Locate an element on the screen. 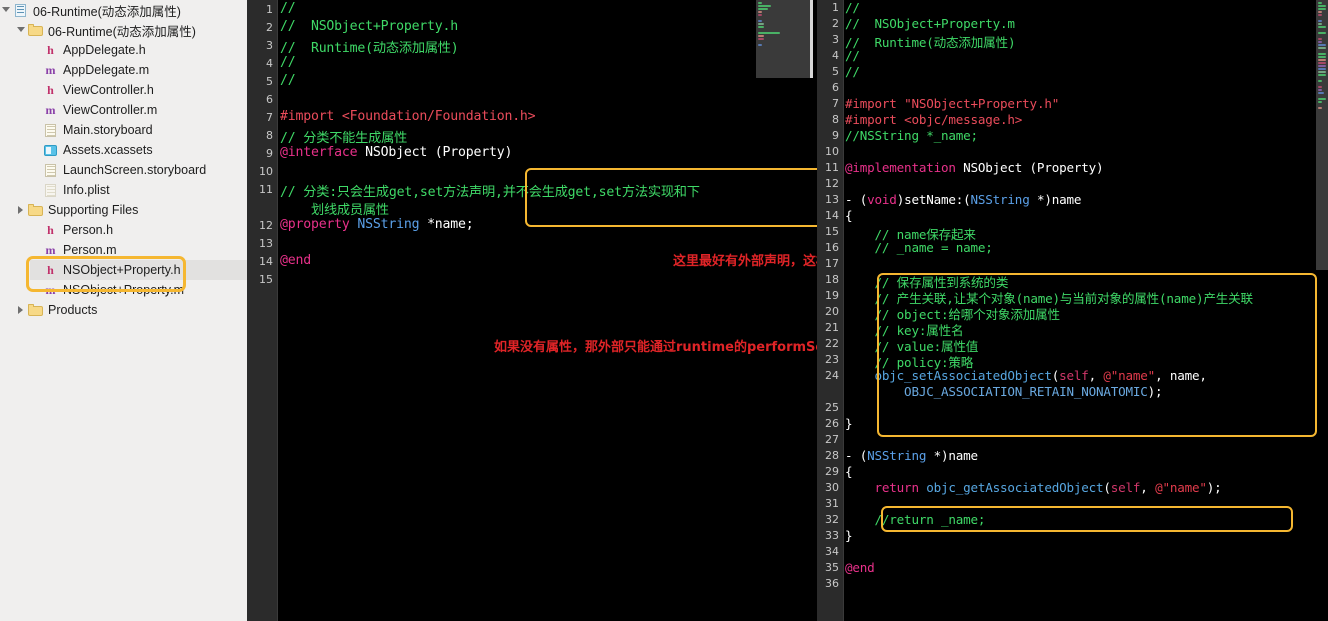  code-line: // NSObject+Property.m is located at coordinates (930, 23).